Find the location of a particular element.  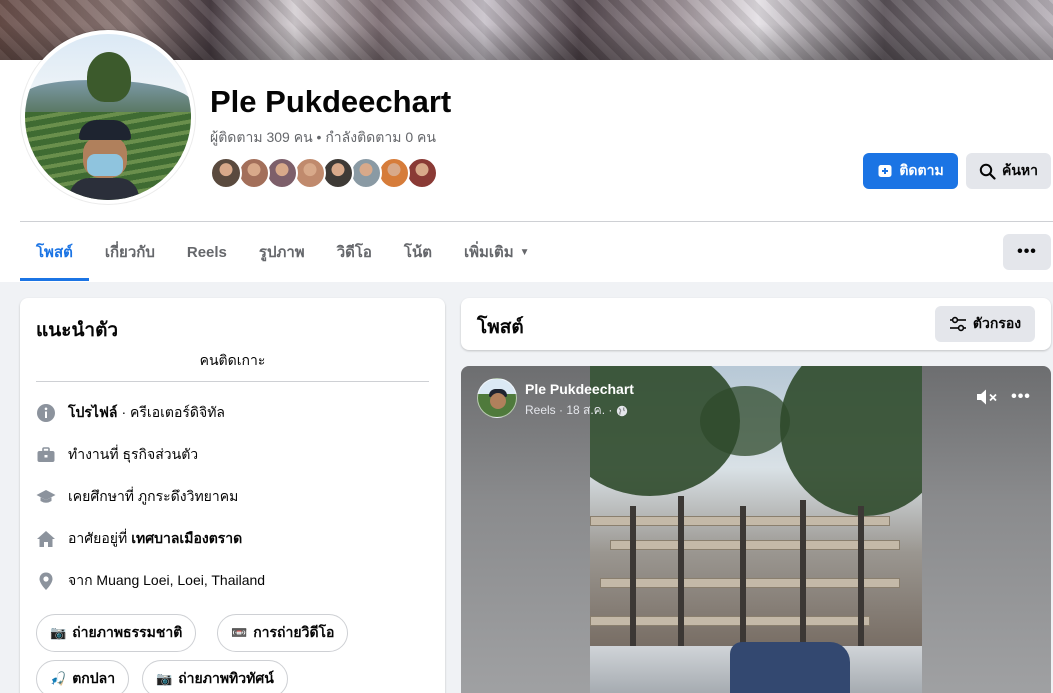

tab-photos: รูปภาพ is located at coordinates (282, 252).